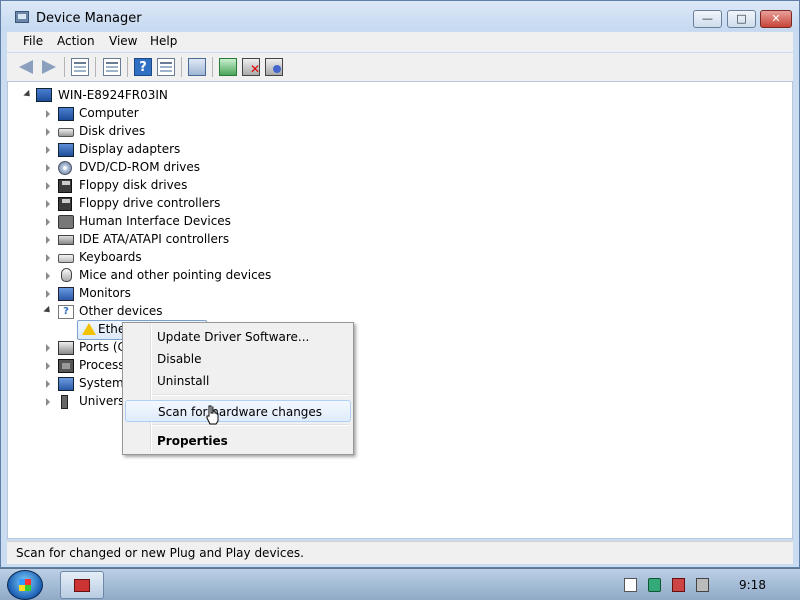 Image resolution: width=800 pixels, height=600 pixels. I want to click on back-icon, so click(26, 67).